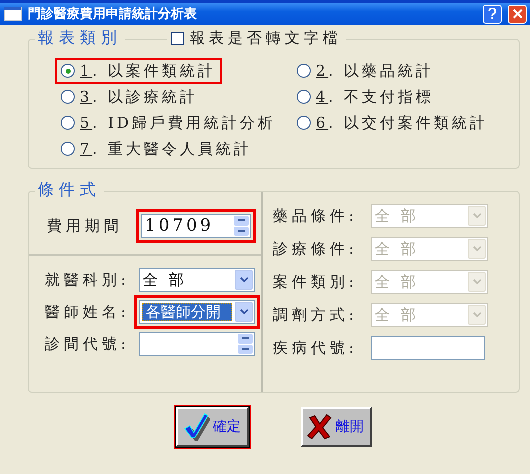 This screenshot has width=530, height=474. Describe the element at coordinates (197, 312) in the screenshot. I see `dropdown-field: 各醫師分開` at that location.